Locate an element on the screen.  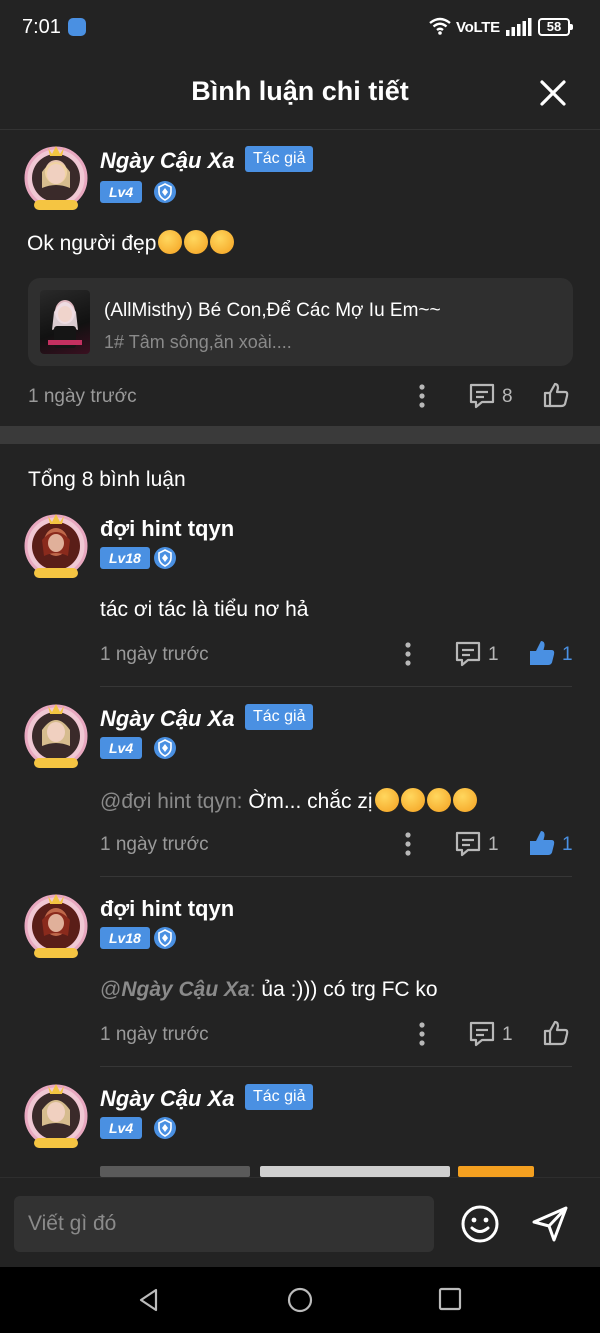
comment-text: tác ơi tác là tiểu nơ hả is located at coordinates (204, 609).